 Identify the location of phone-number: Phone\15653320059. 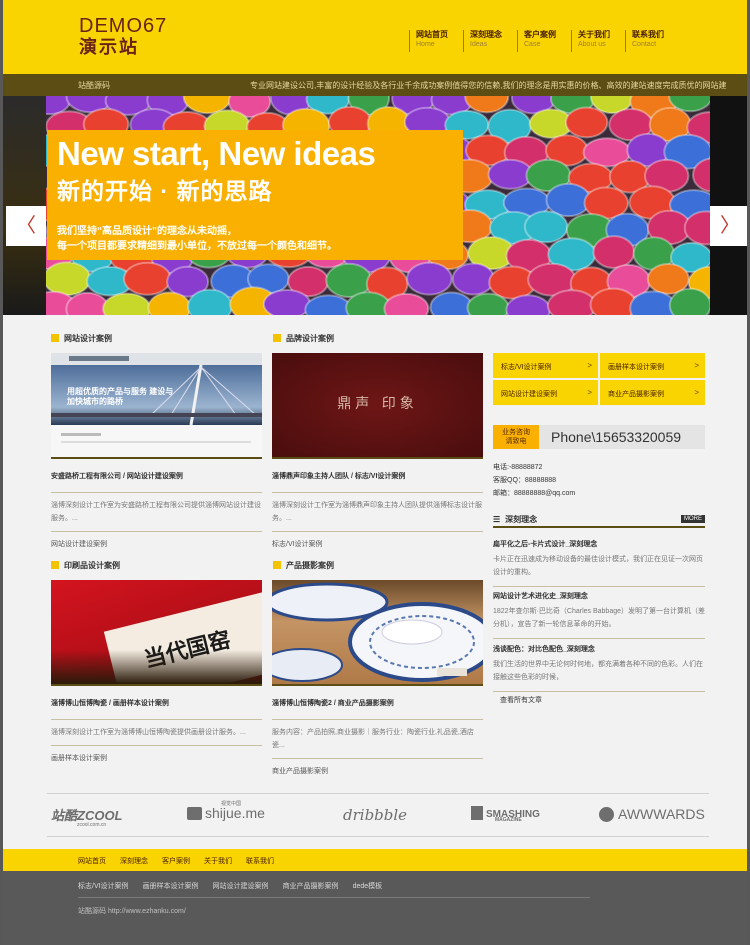
(616, 437).